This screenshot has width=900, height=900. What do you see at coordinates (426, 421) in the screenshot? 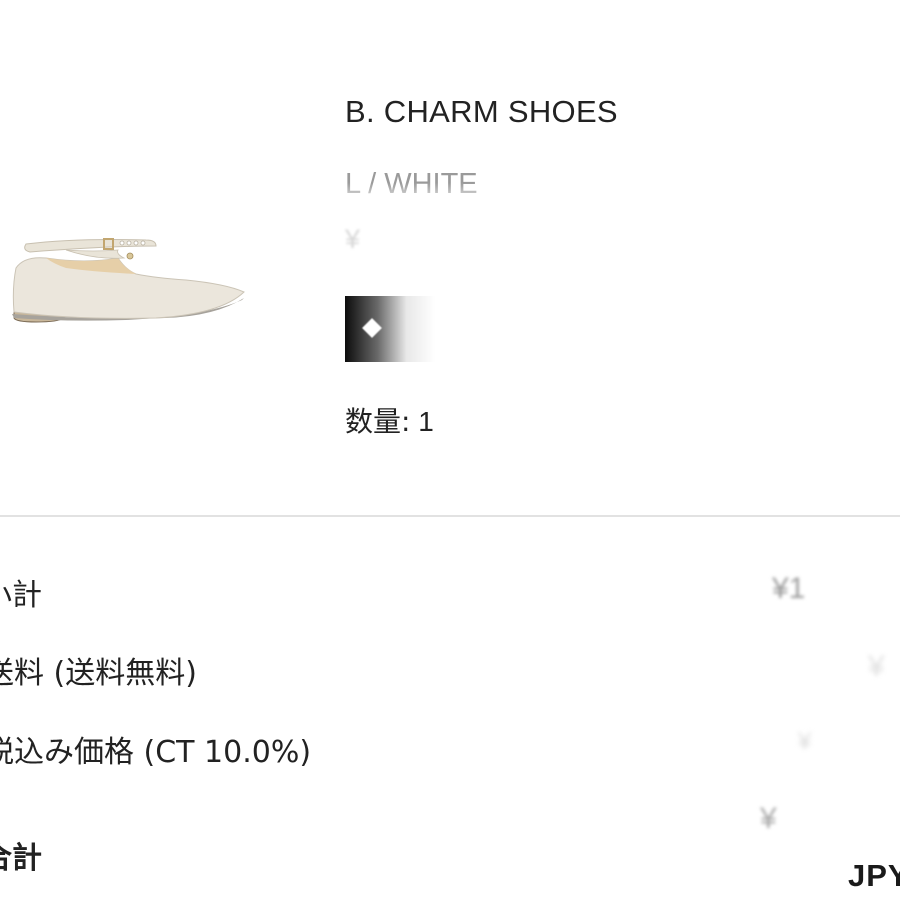
I see `quantity-value: 1` at bounding box center [426, 421].